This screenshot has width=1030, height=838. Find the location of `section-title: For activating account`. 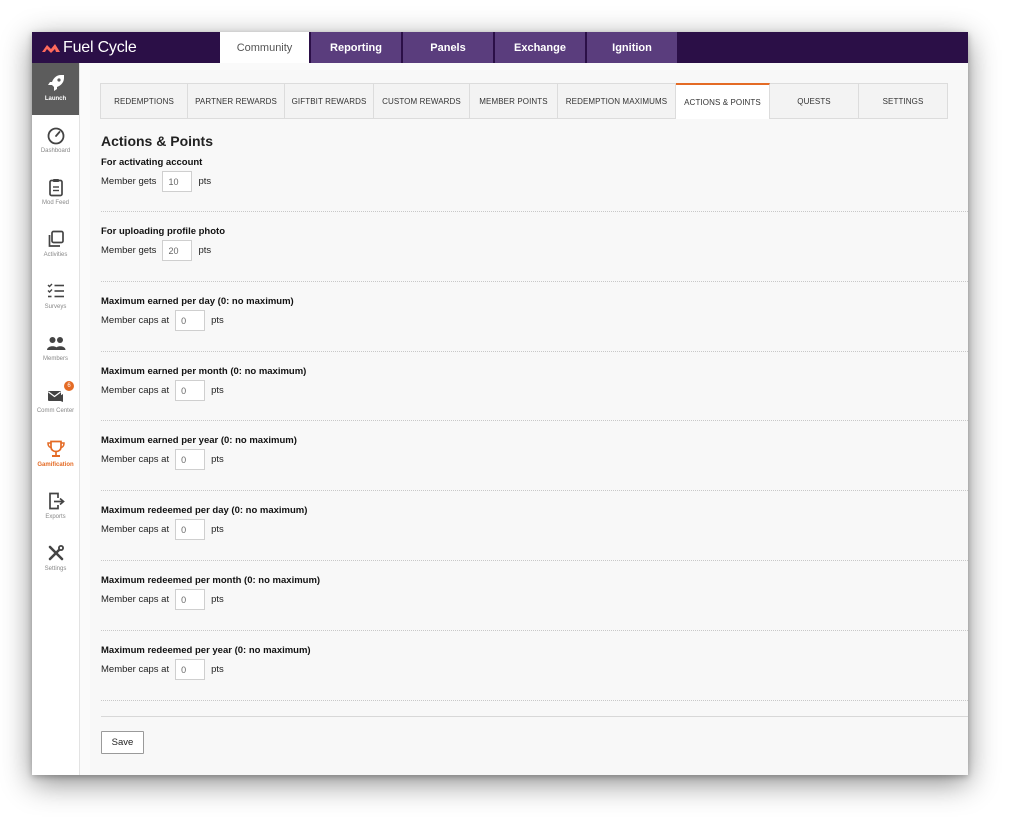

section-title: For activating account is located at coordinates (152, 162).